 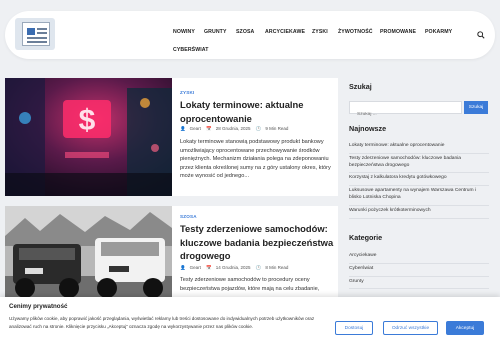 What do you see at coordinates (419, 212) in the screenshot?
I see `latest-post-link: Warunki pożyczek krótkoterminowych` at bounding box center [419, 212].